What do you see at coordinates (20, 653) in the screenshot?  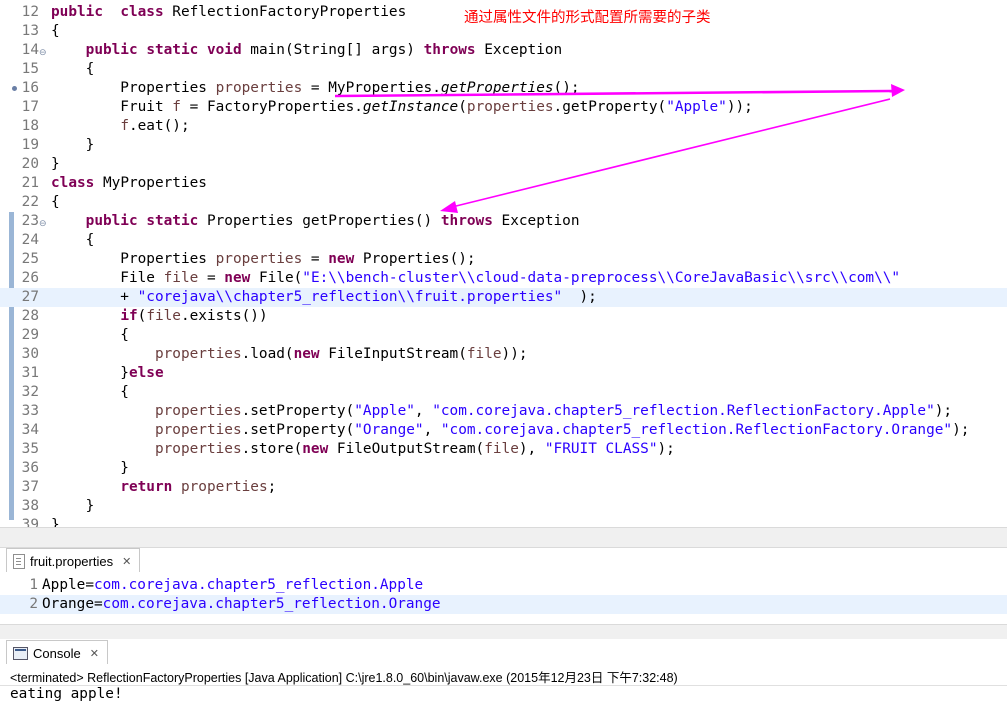 I see `console-icon` at bounding box center [20, 653].